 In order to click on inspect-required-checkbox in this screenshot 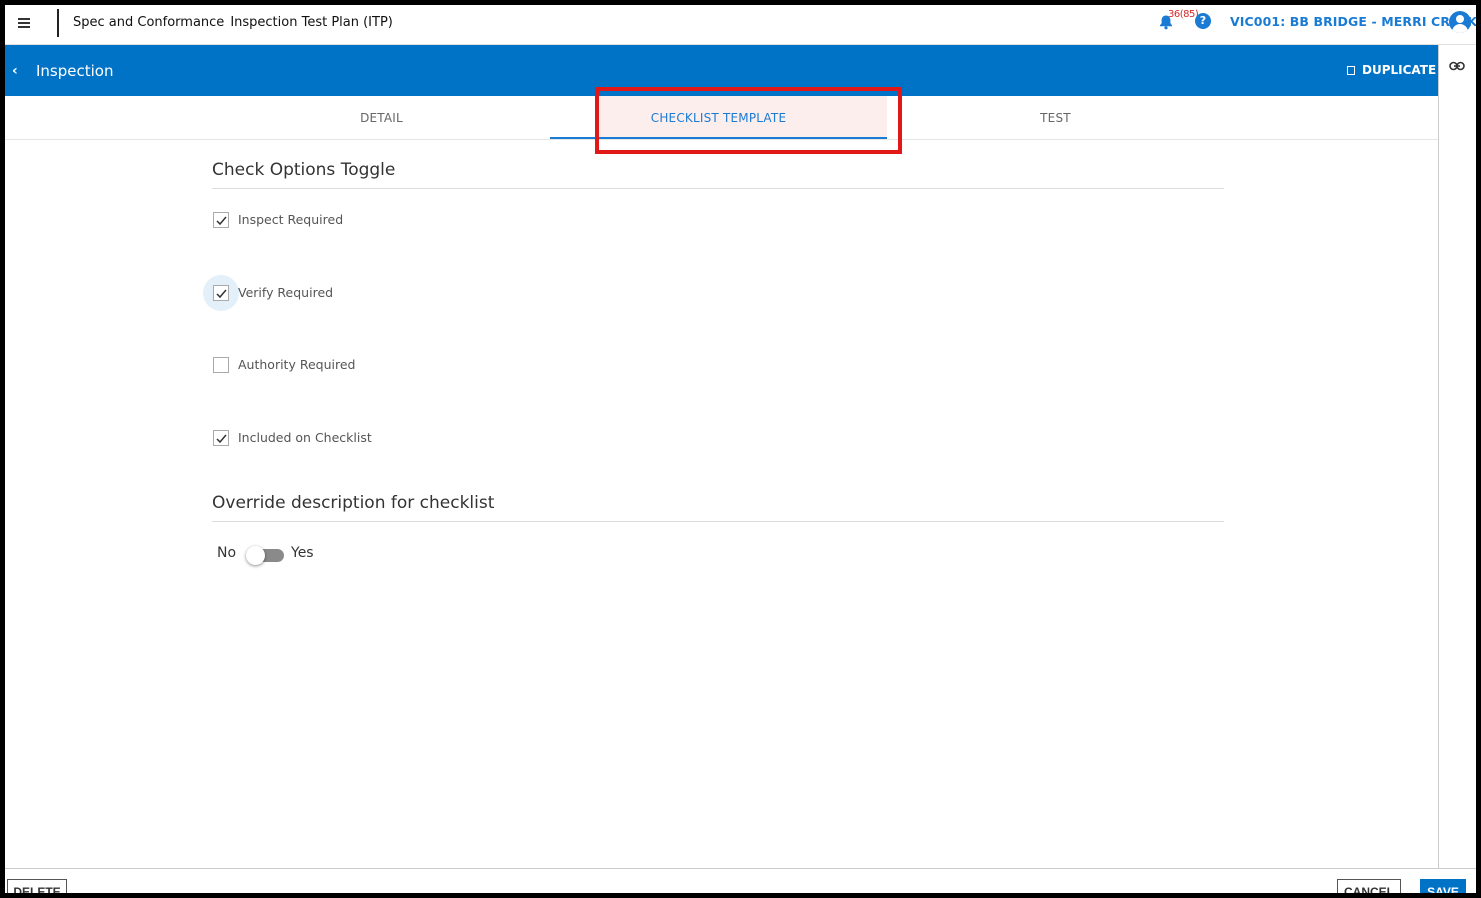, I will do `click(221, 220)`.